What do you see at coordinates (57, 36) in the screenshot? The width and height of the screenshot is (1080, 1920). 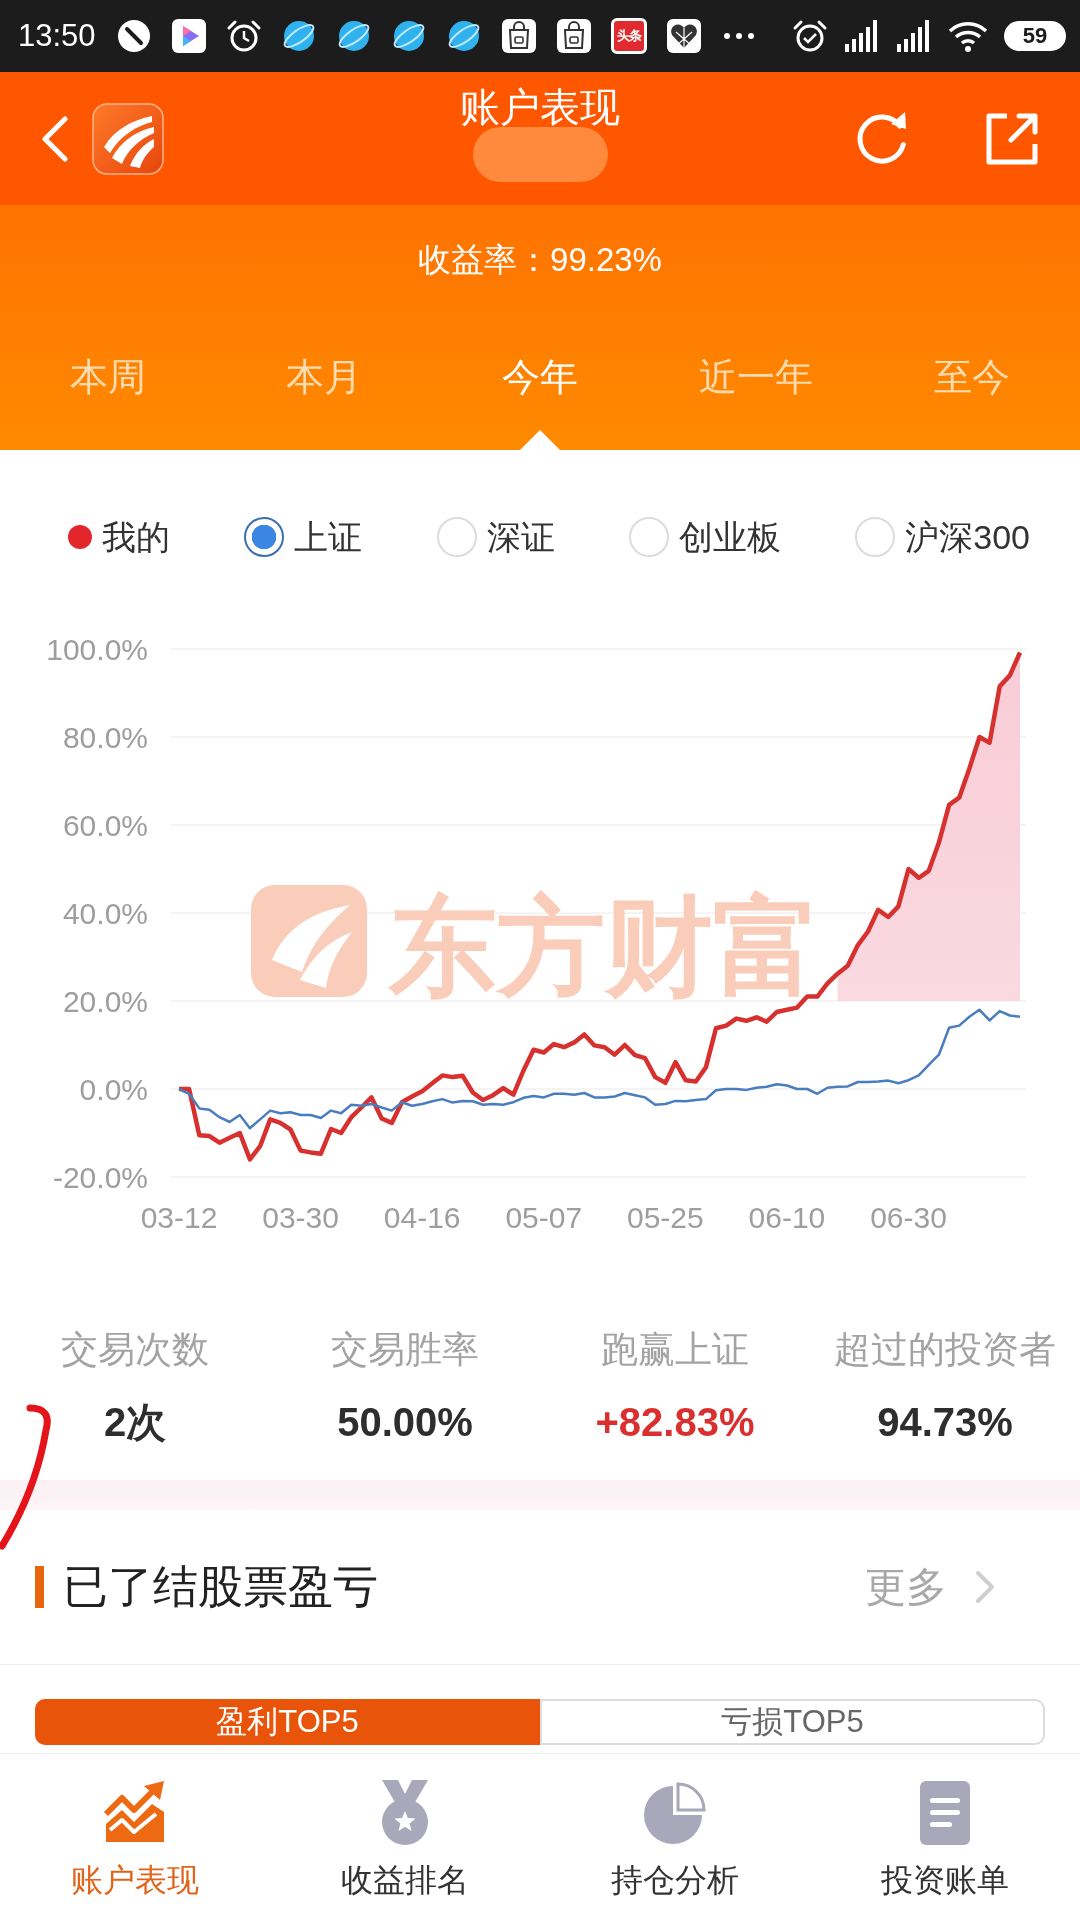 I see `status-time: 13:50` at bounding box center [57, 36].